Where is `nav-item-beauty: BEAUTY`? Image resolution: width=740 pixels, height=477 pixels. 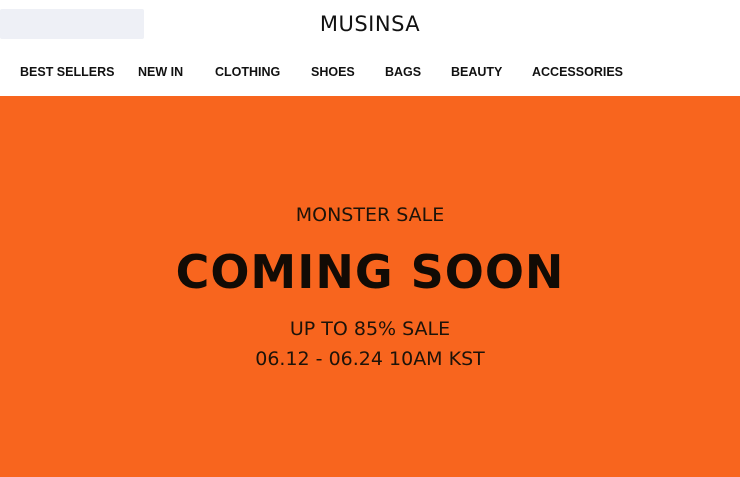
nav-item-beauty: BEAUTY is located at coordinates (476, 72).